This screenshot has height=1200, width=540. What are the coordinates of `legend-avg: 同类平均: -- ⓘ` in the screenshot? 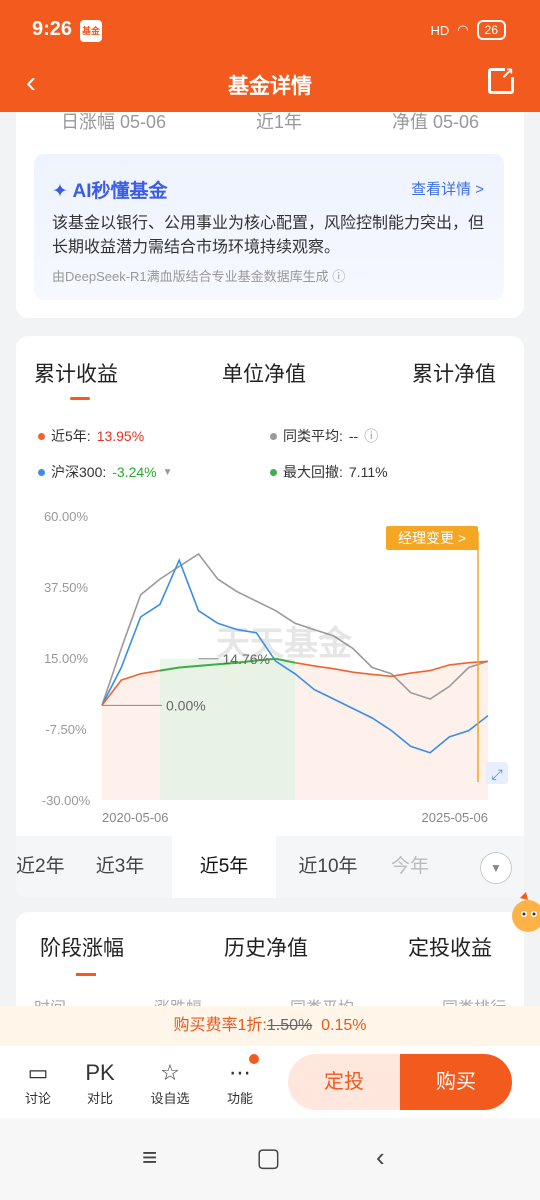 It's located at (324, 436).